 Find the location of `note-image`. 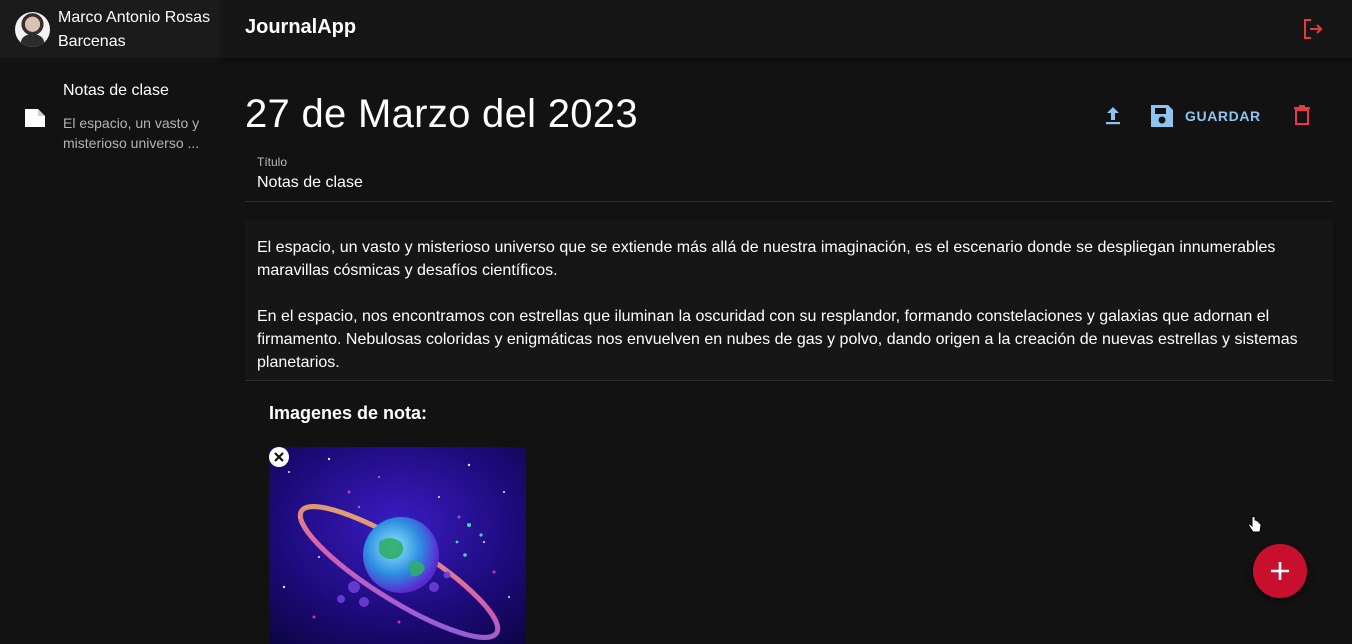

note-image is located at coordinates (397, 545).